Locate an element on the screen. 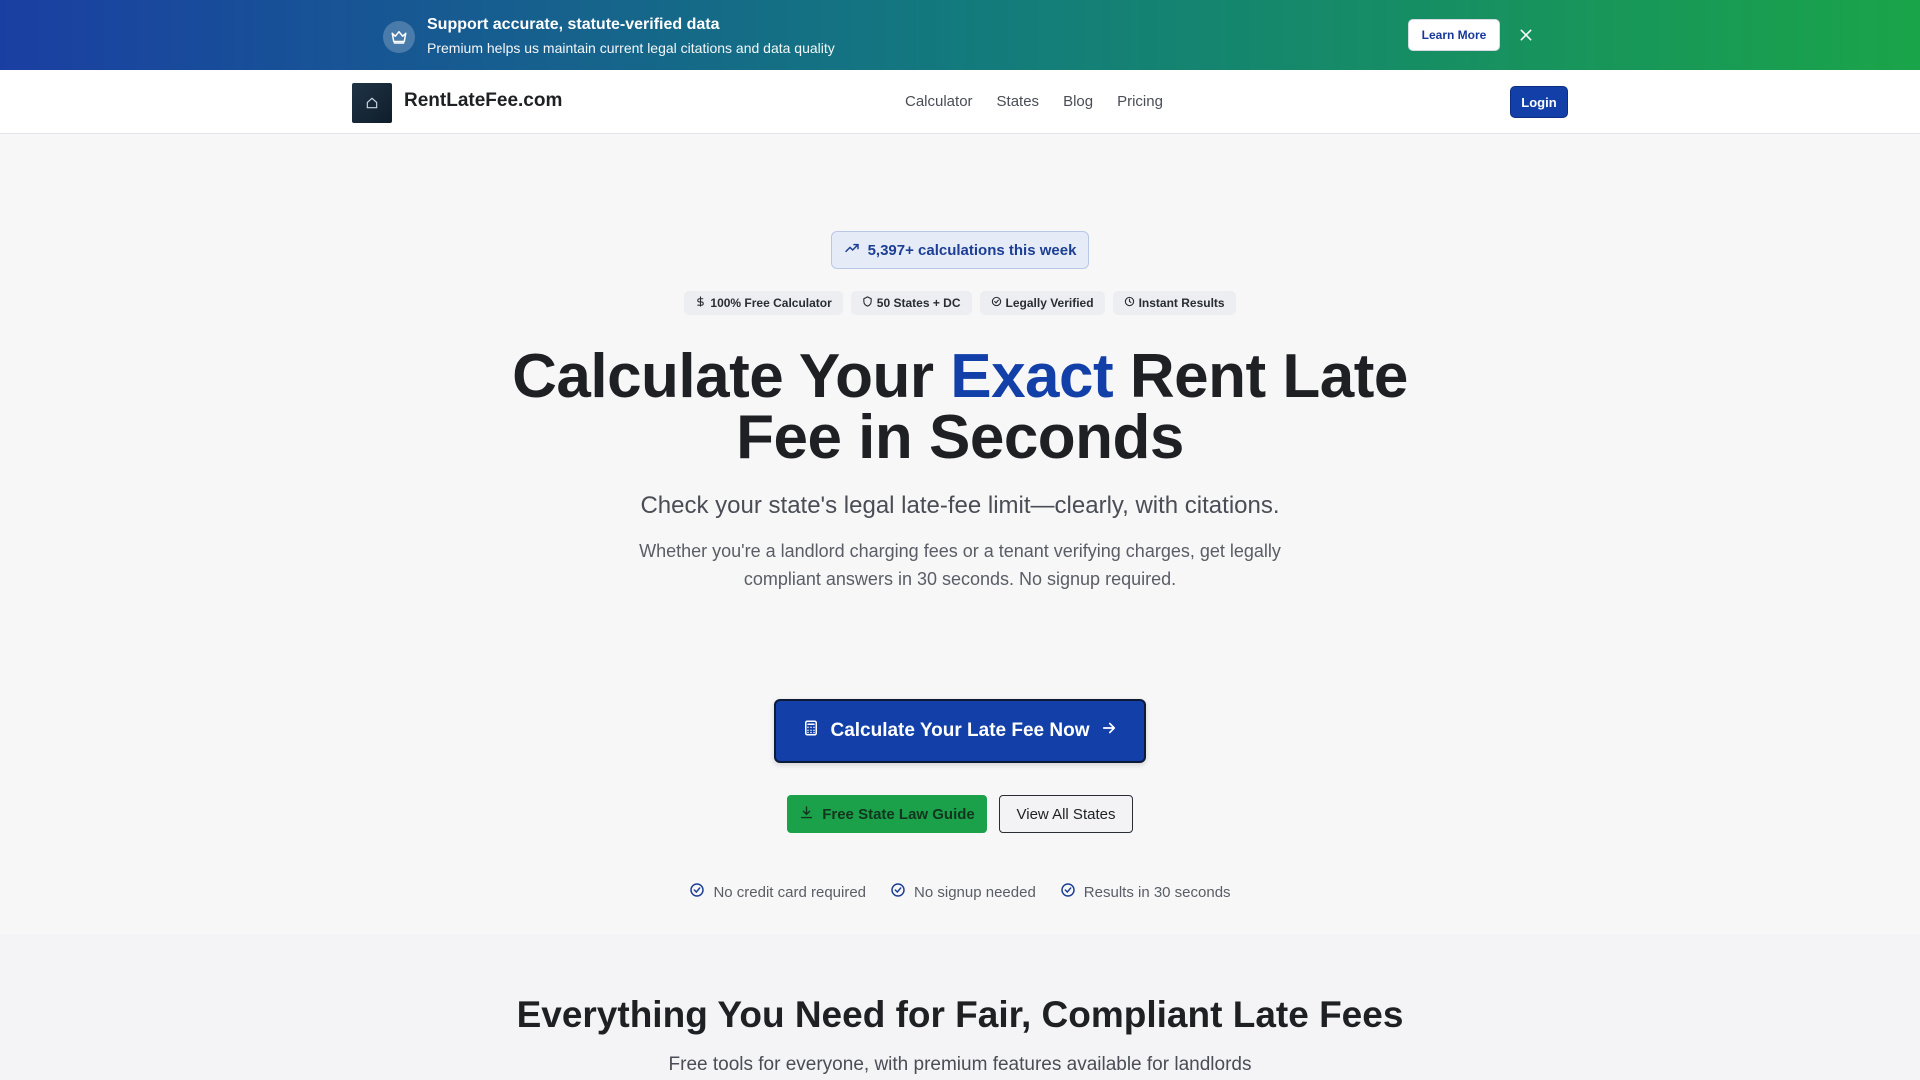 This screenshot has width=1920, height=1080. headline-part1: Calculate Your is located at coordinates (731, 376).